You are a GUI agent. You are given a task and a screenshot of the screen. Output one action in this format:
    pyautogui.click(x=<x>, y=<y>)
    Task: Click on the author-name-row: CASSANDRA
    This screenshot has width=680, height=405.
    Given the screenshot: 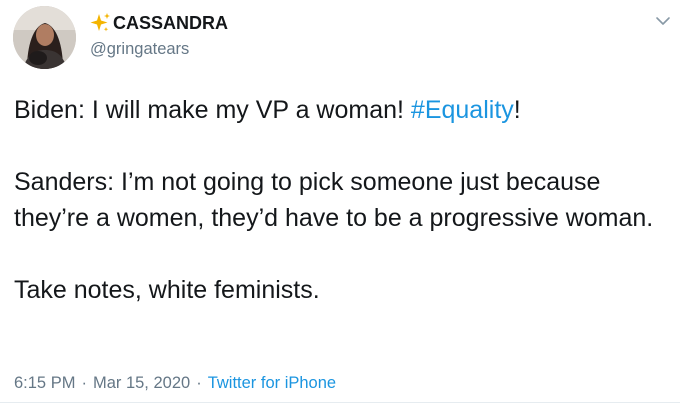 What is the action you would take?
    pyautogui.click(x=158, y=23)
    